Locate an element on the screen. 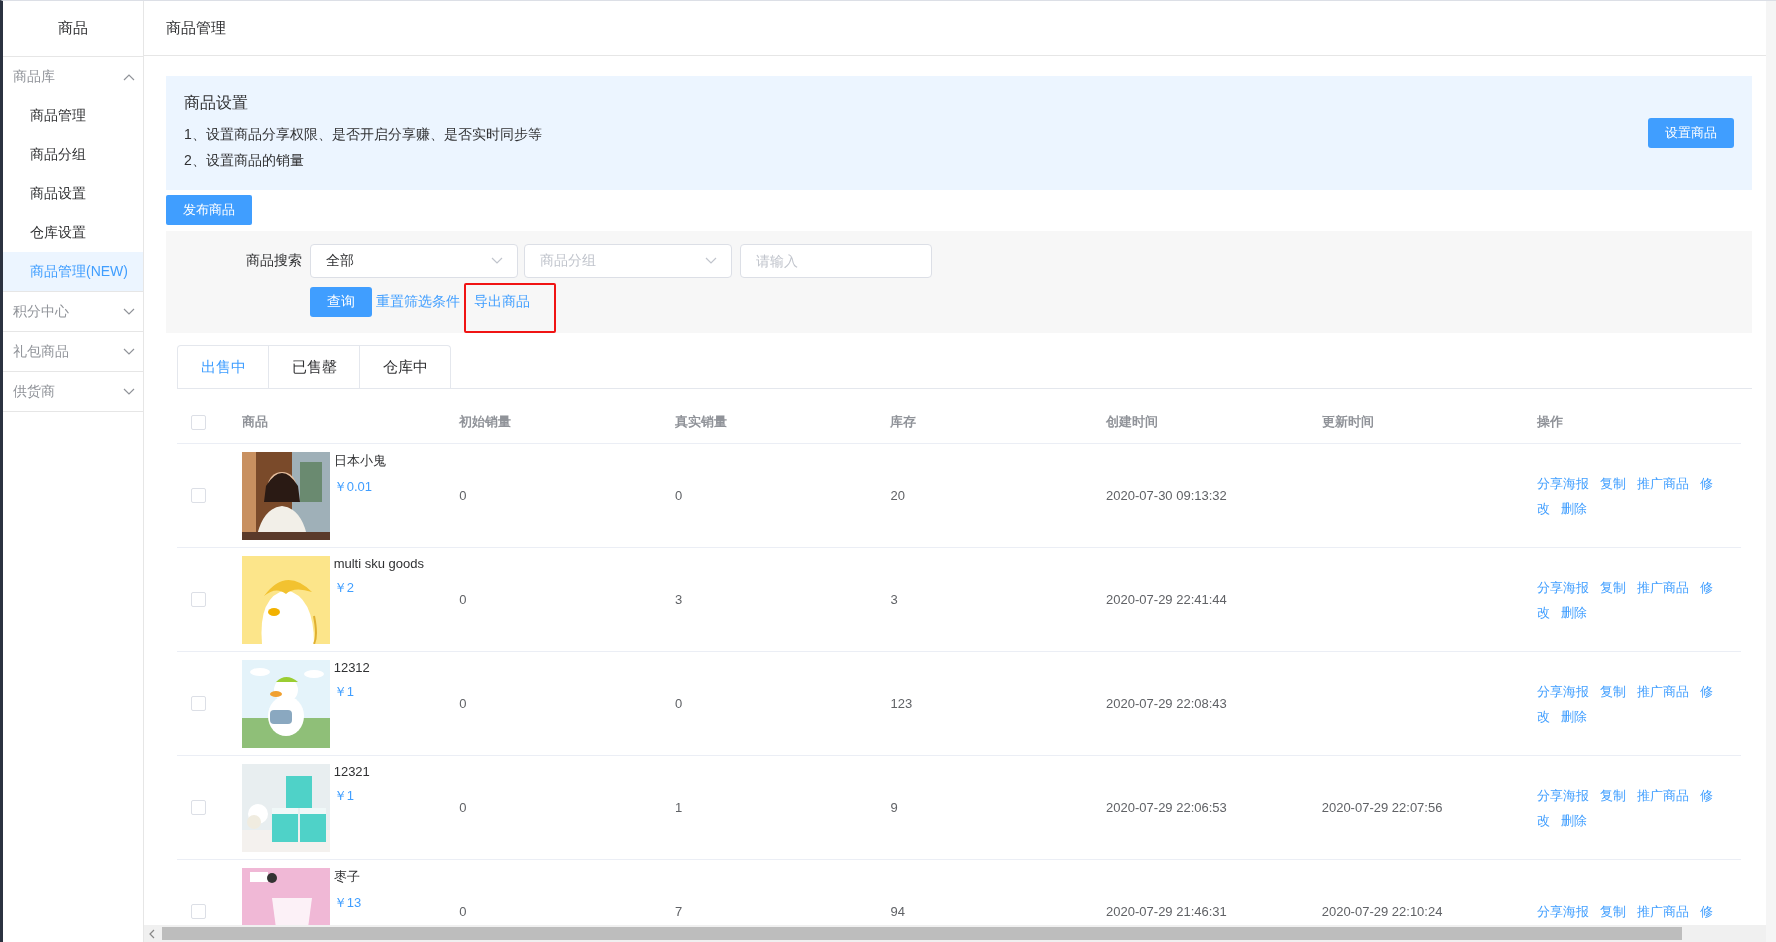 This screenshot has width=1776, height=942. menu-item: 商品设置 is located at coordinates (73, 193).